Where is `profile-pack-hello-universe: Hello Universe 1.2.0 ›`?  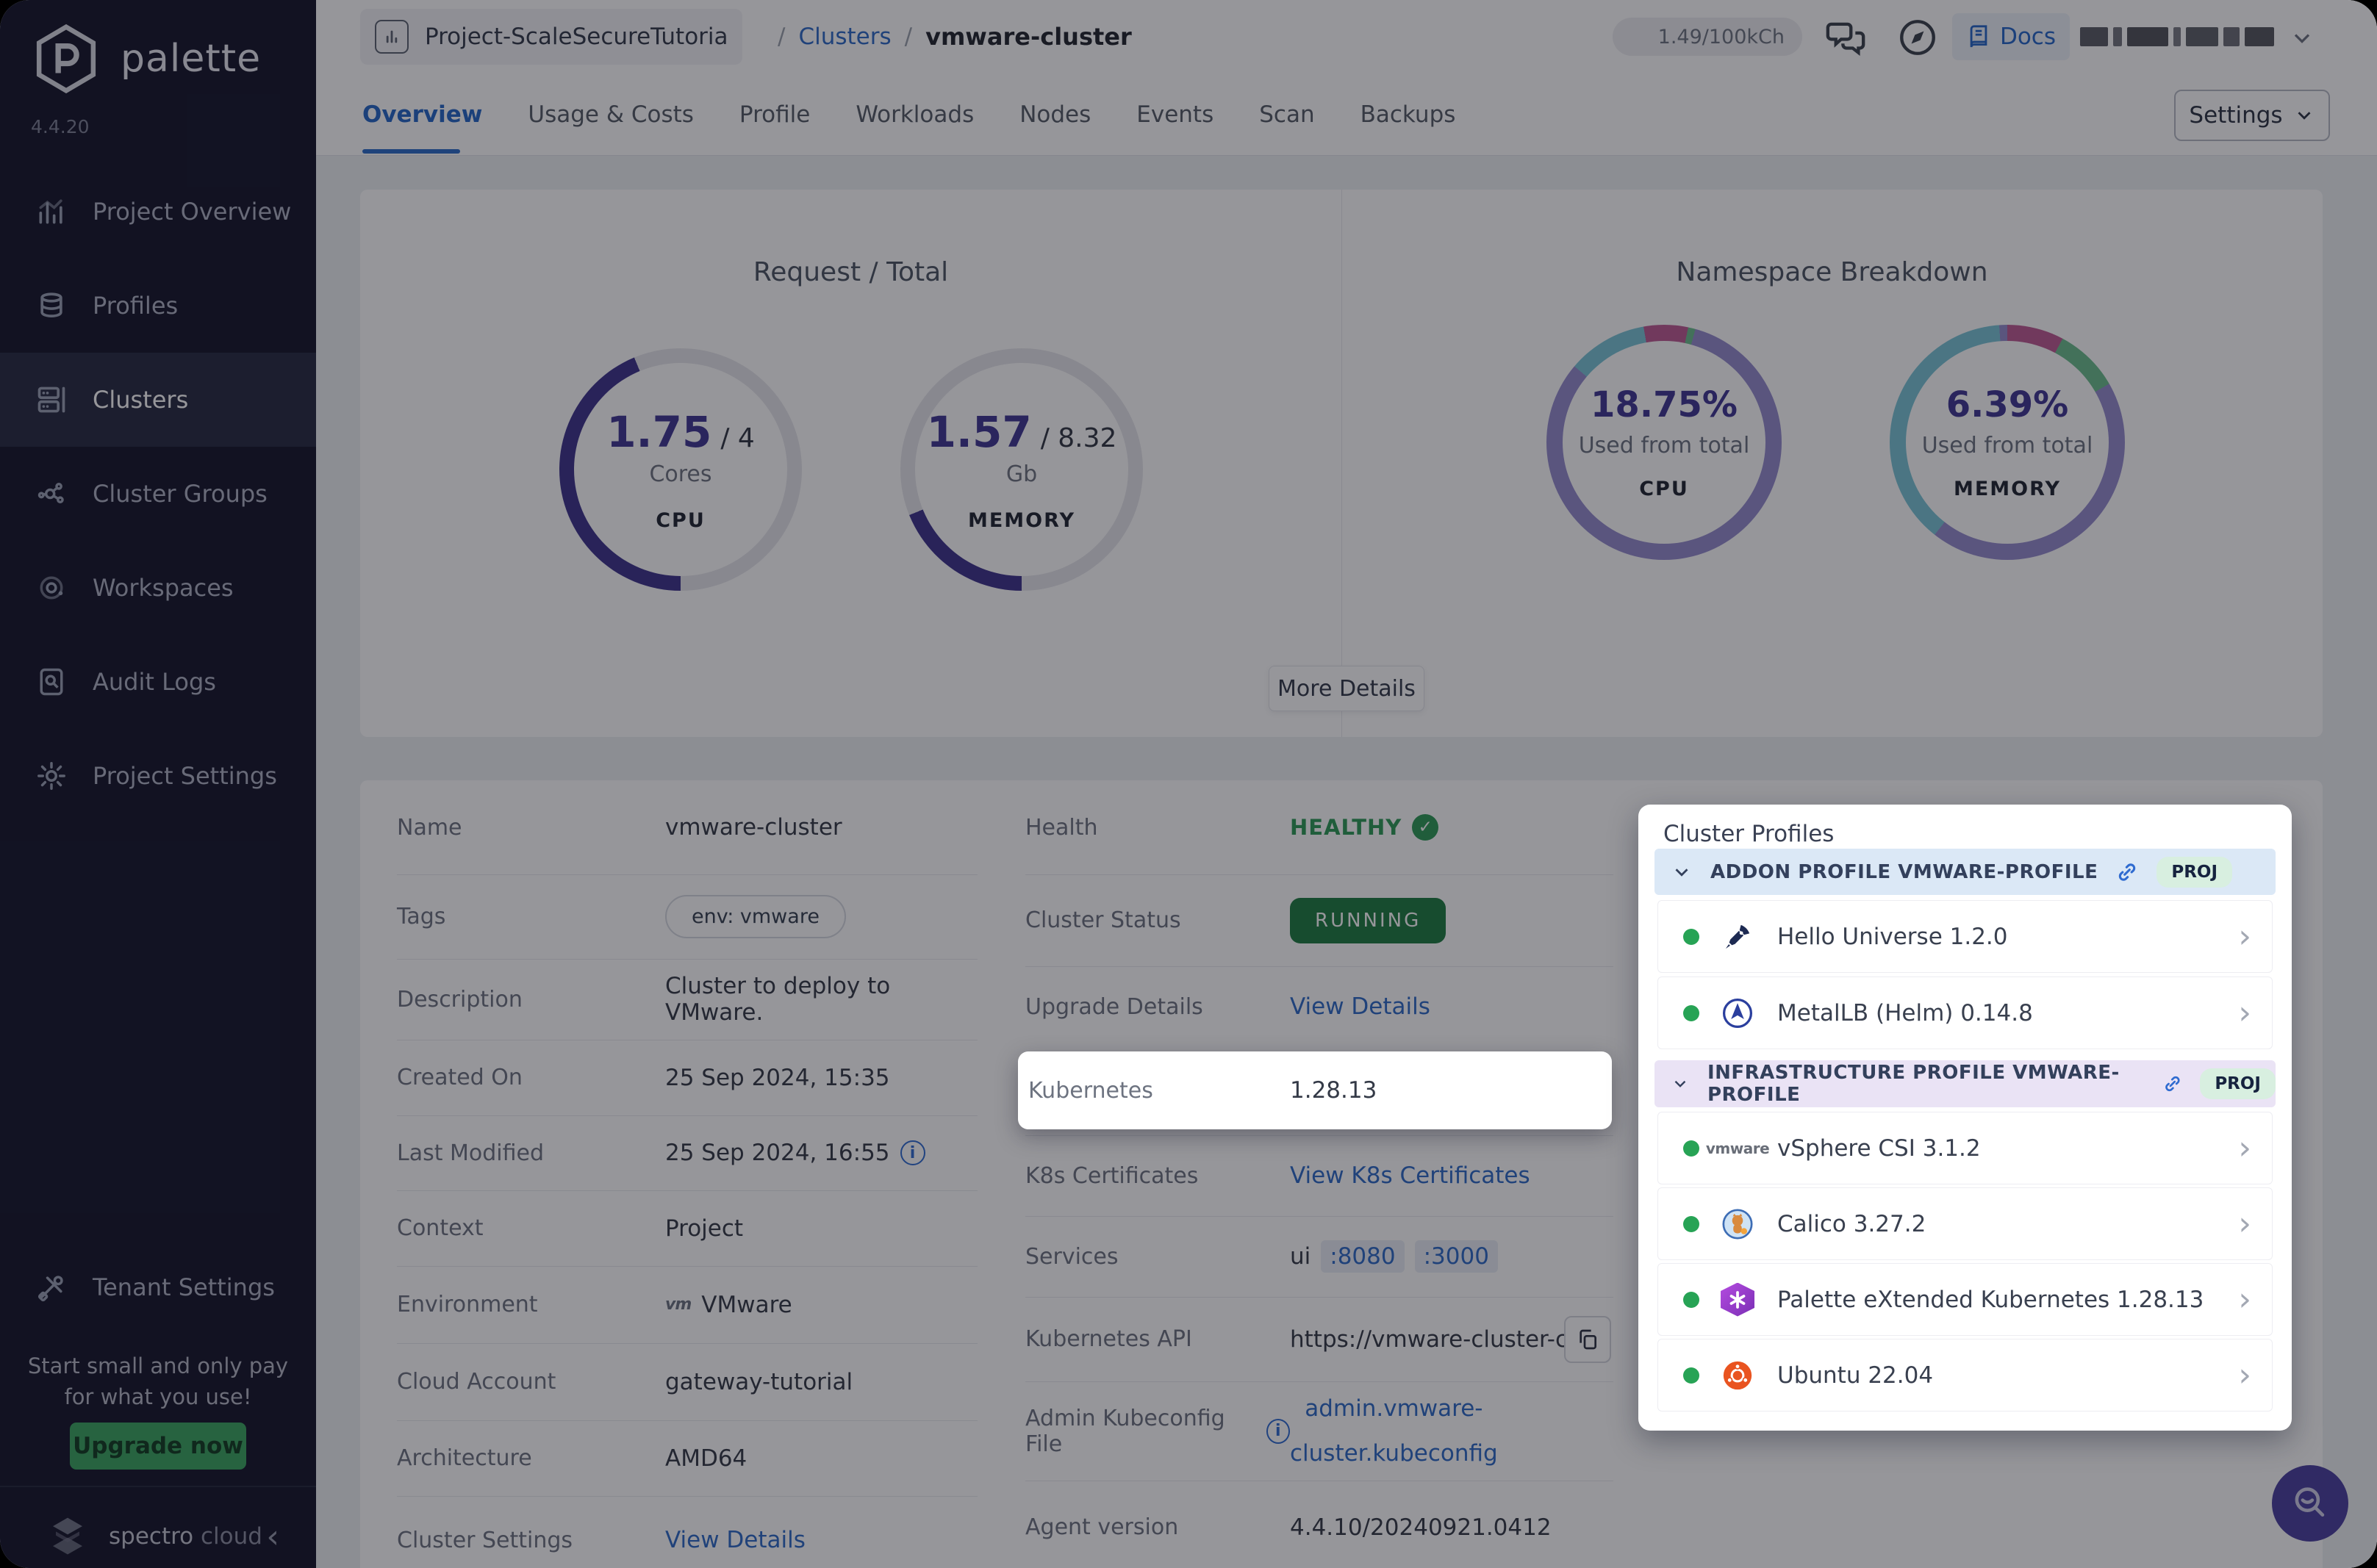 profile-pack-hello-universe: Hello Universe 1.2.0 › is located at coordinates (1965, 937).